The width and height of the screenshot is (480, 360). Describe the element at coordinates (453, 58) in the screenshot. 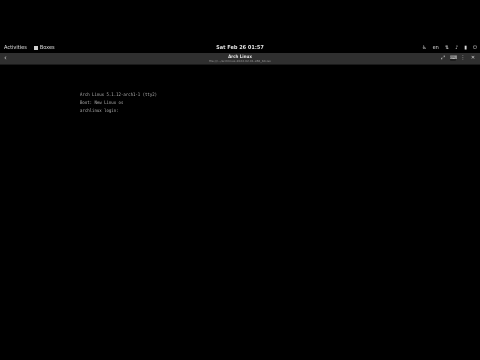

I see `keyboard-icon: ⌨` at that location.